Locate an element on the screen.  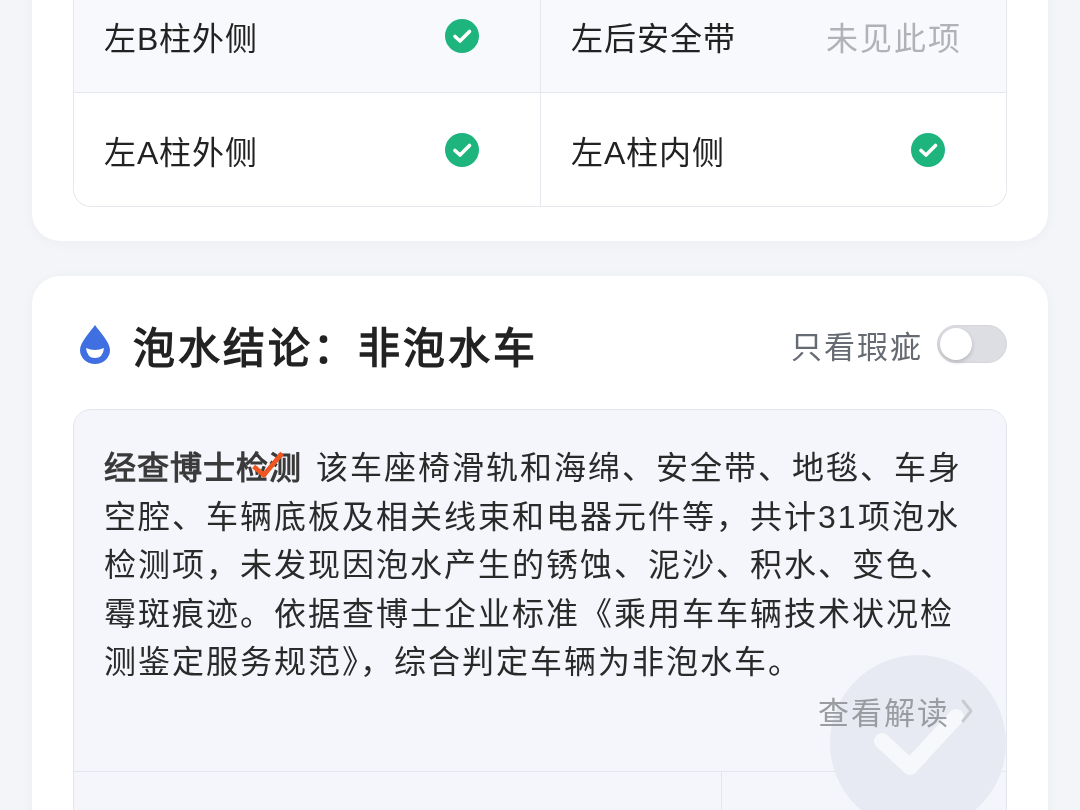
check-item-label: 左A柱内侧 is located at coordinates (648, 153).